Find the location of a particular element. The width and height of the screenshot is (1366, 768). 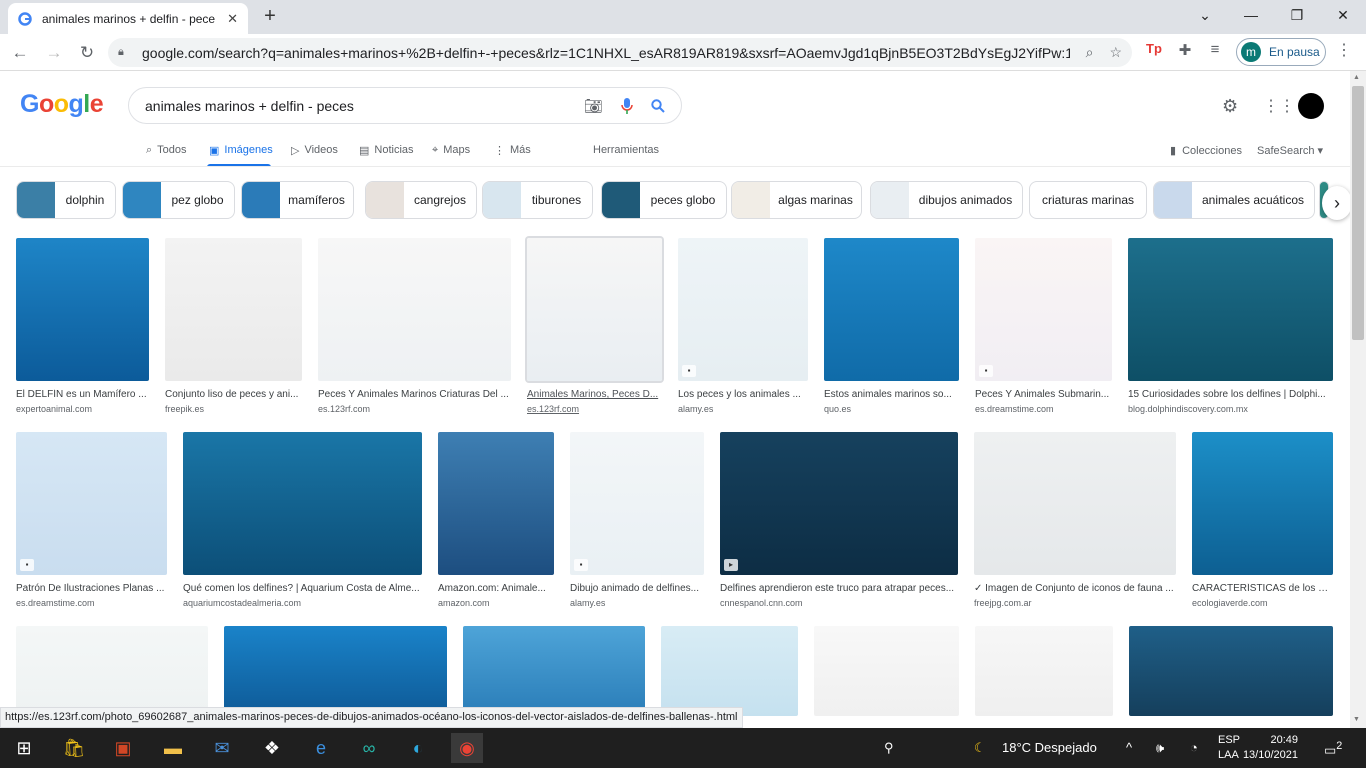

arduino-icon: ∞ is located at coordinates (369, 748).